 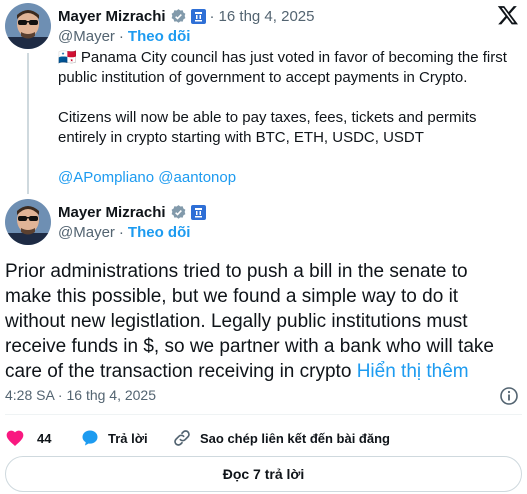 I want to click on like-count: 44, so click(x=44, y=438).